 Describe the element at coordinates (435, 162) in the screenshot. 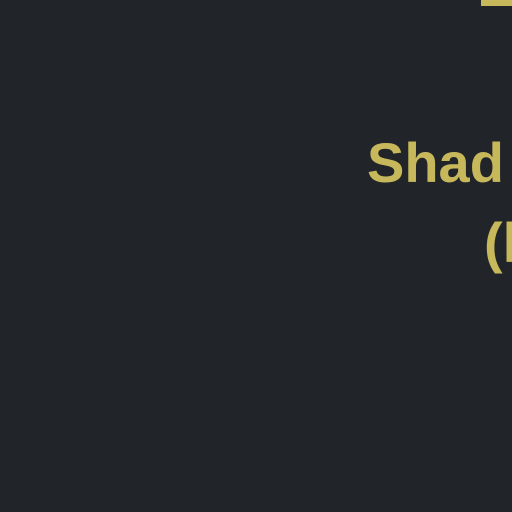

I see `heading-line-1: Shad` at that location.